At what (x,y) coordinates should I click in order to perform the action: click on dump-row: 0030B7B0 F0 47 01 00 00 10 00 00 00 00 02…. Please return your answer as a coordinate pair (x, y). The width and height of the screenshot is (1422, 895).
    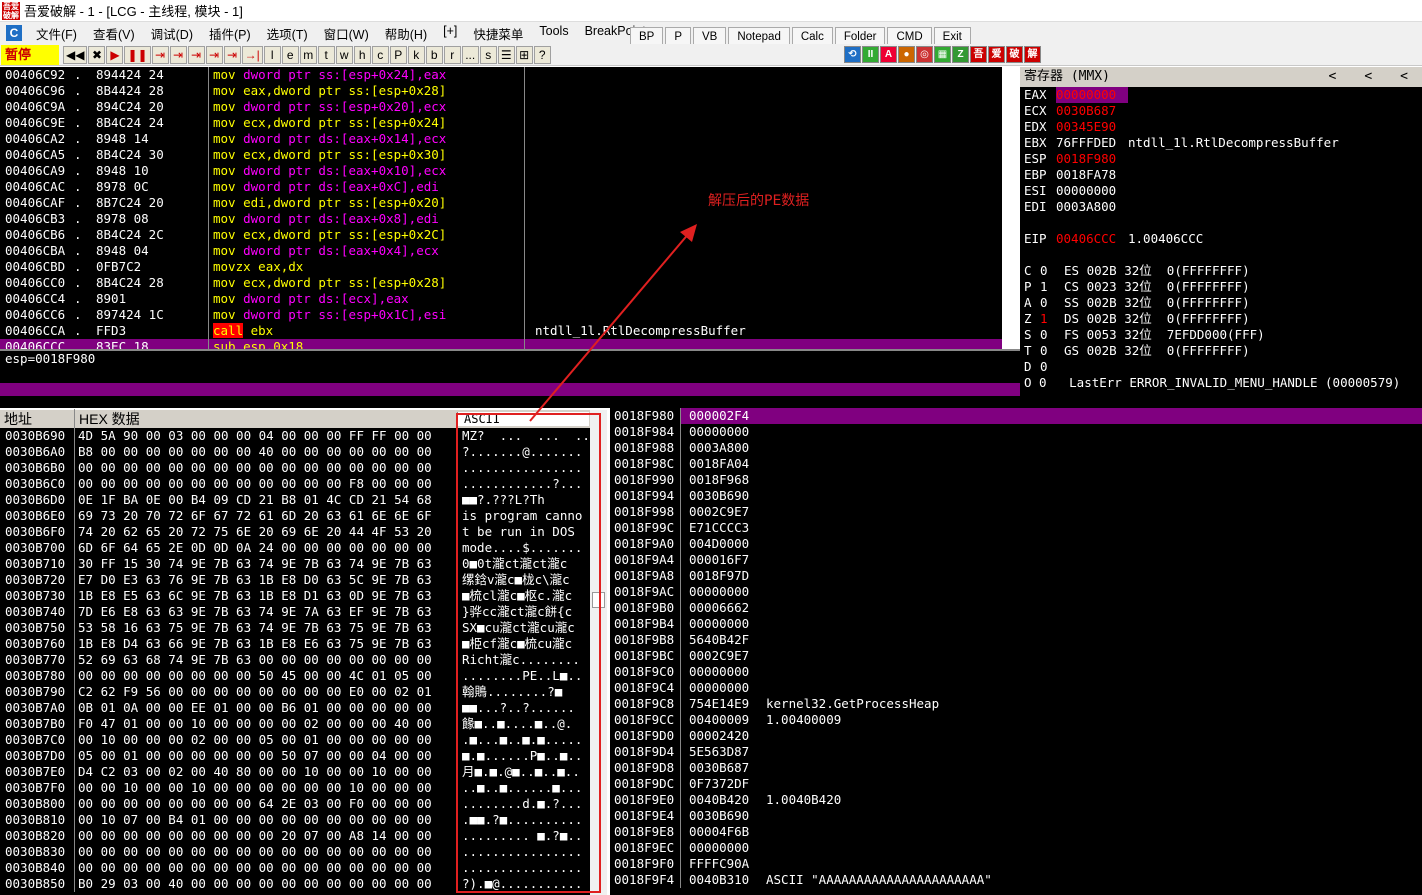
    Looking at the image, I should click on (303, 724).